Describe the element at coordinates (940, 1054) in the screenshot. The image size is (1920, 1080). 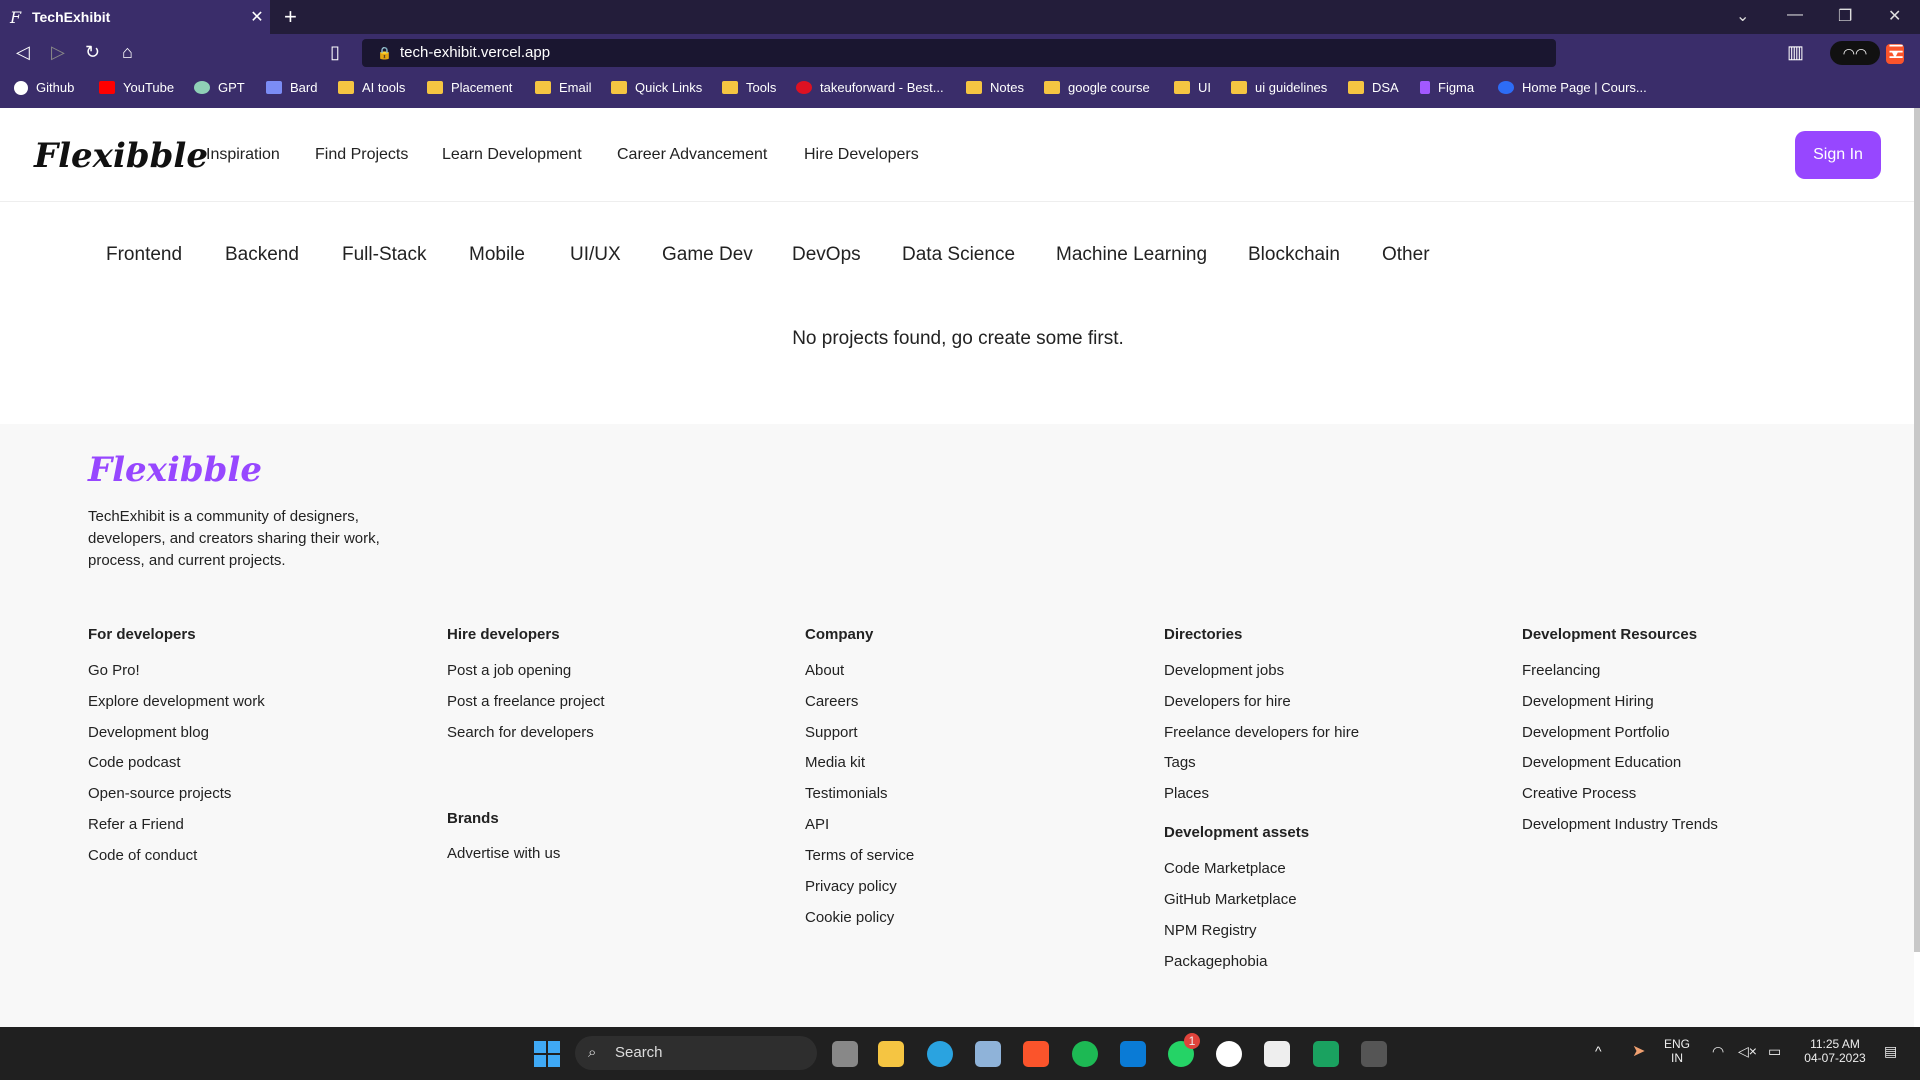
I see `telegram-icon` at that location.